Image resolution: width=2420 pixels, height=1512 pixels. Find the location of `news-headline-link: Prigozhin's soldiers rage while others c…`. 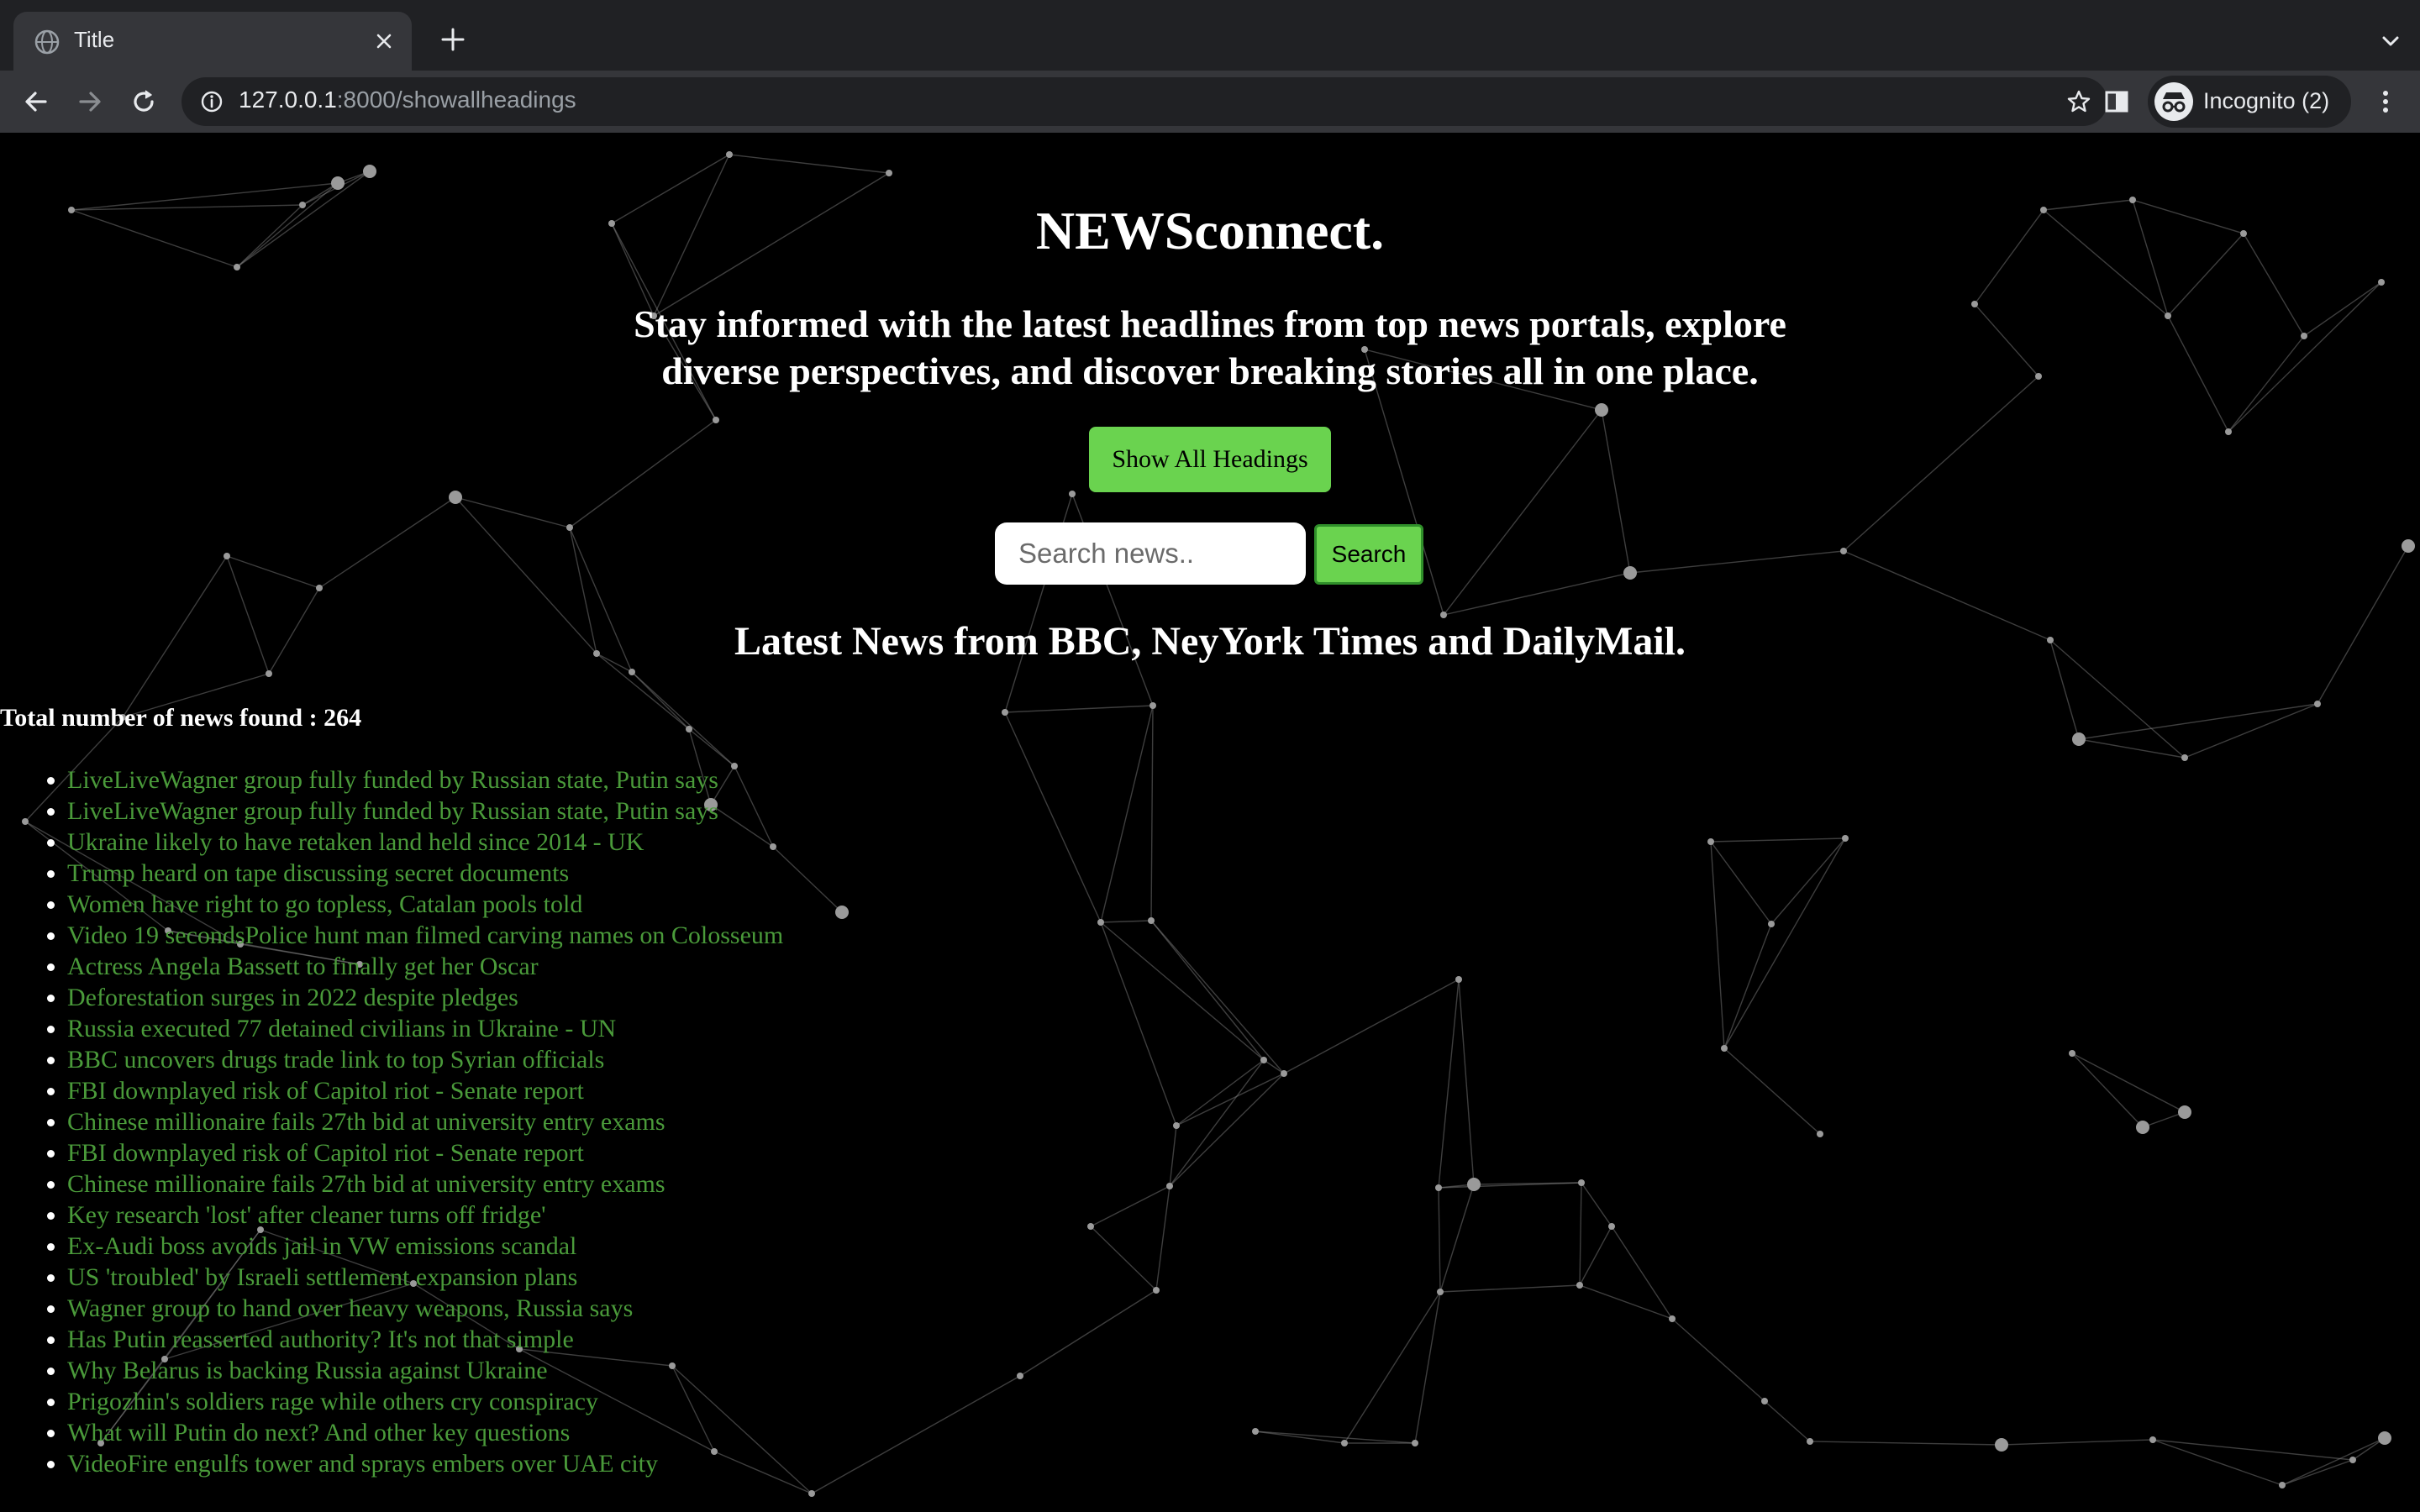

news-headline-link: Prigozhin's soldiers rage while others c… is located at coordinates (332, 1401).